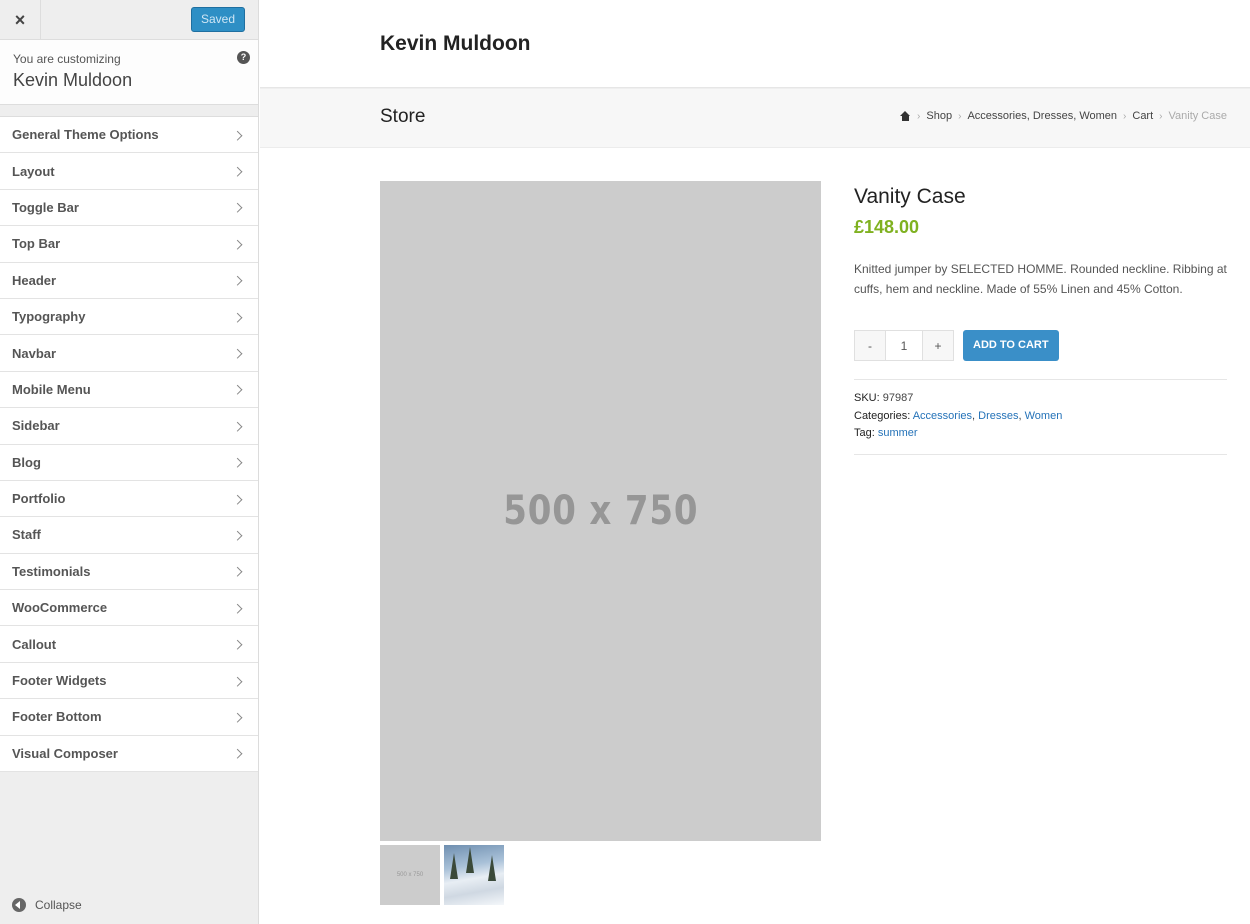 The height and width of the screenshot is (924, 1250). I want to click on product-title: Vanity Case, so click(910, 196).